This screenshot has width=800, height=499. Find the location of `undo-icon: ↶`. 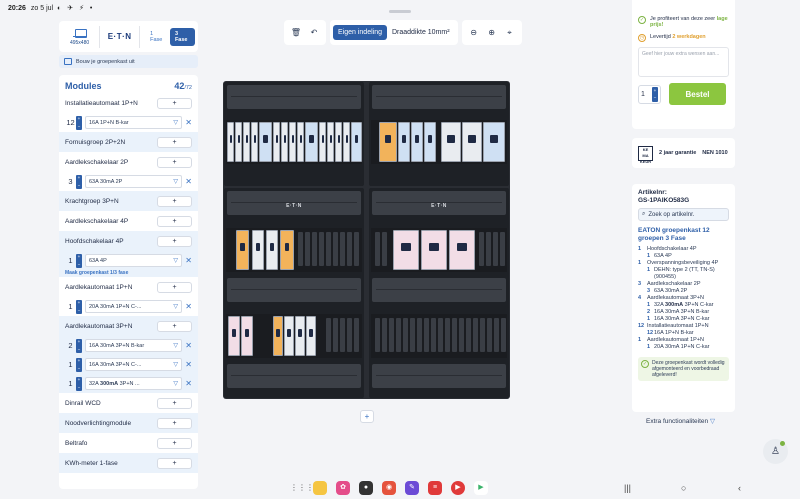

undo-icon: ↶ is located at coordinates (314, 32).